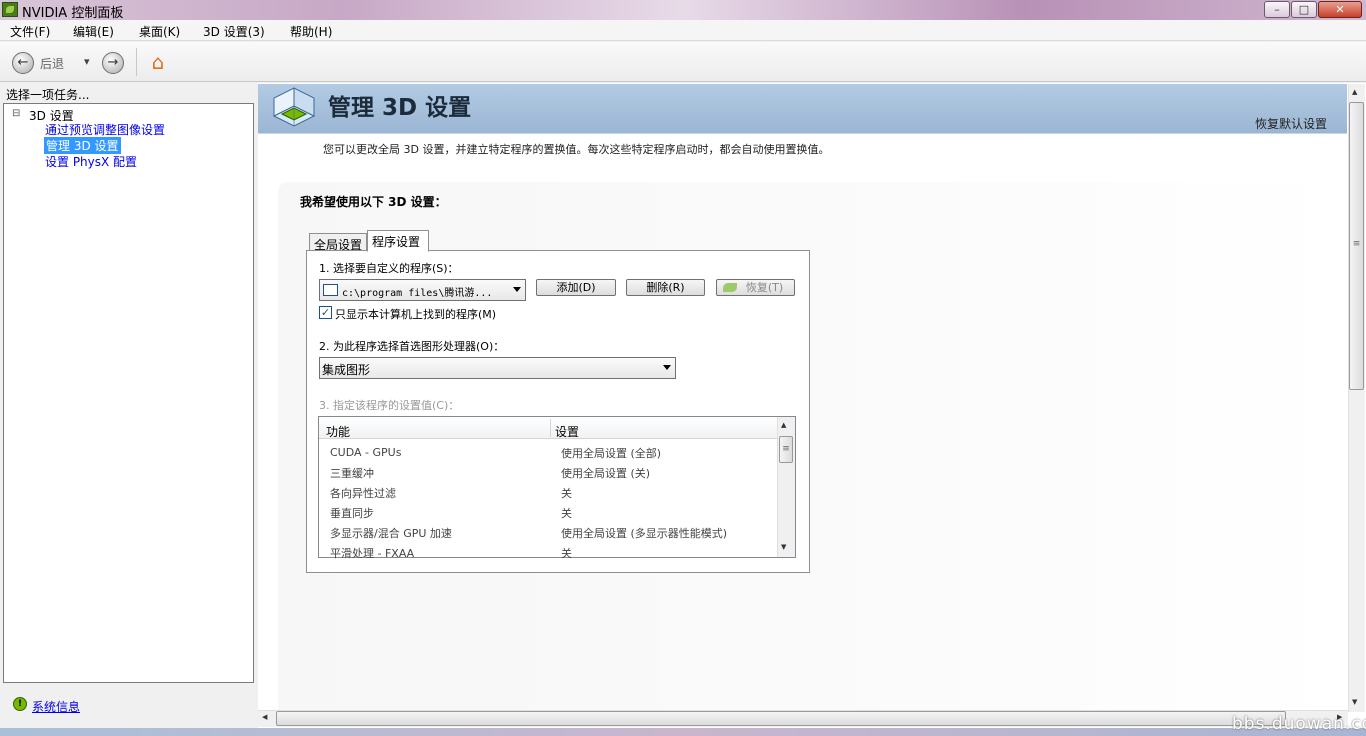 The image size is (1366, 736). I want to click on page-scroll-up-icon: ▲, so click(1354, 92).